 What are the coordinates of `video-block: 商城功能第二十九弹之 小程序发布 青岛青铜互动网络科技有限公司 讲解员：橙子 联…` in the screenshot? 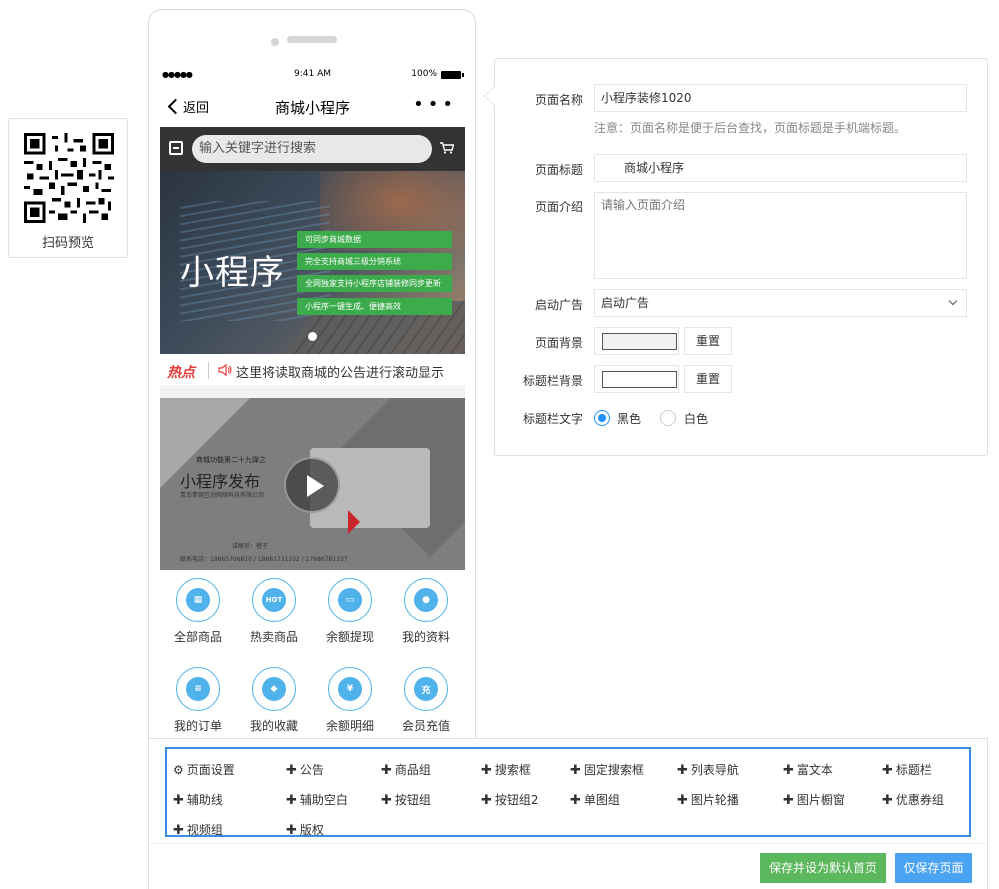 It's located at (312, 484).